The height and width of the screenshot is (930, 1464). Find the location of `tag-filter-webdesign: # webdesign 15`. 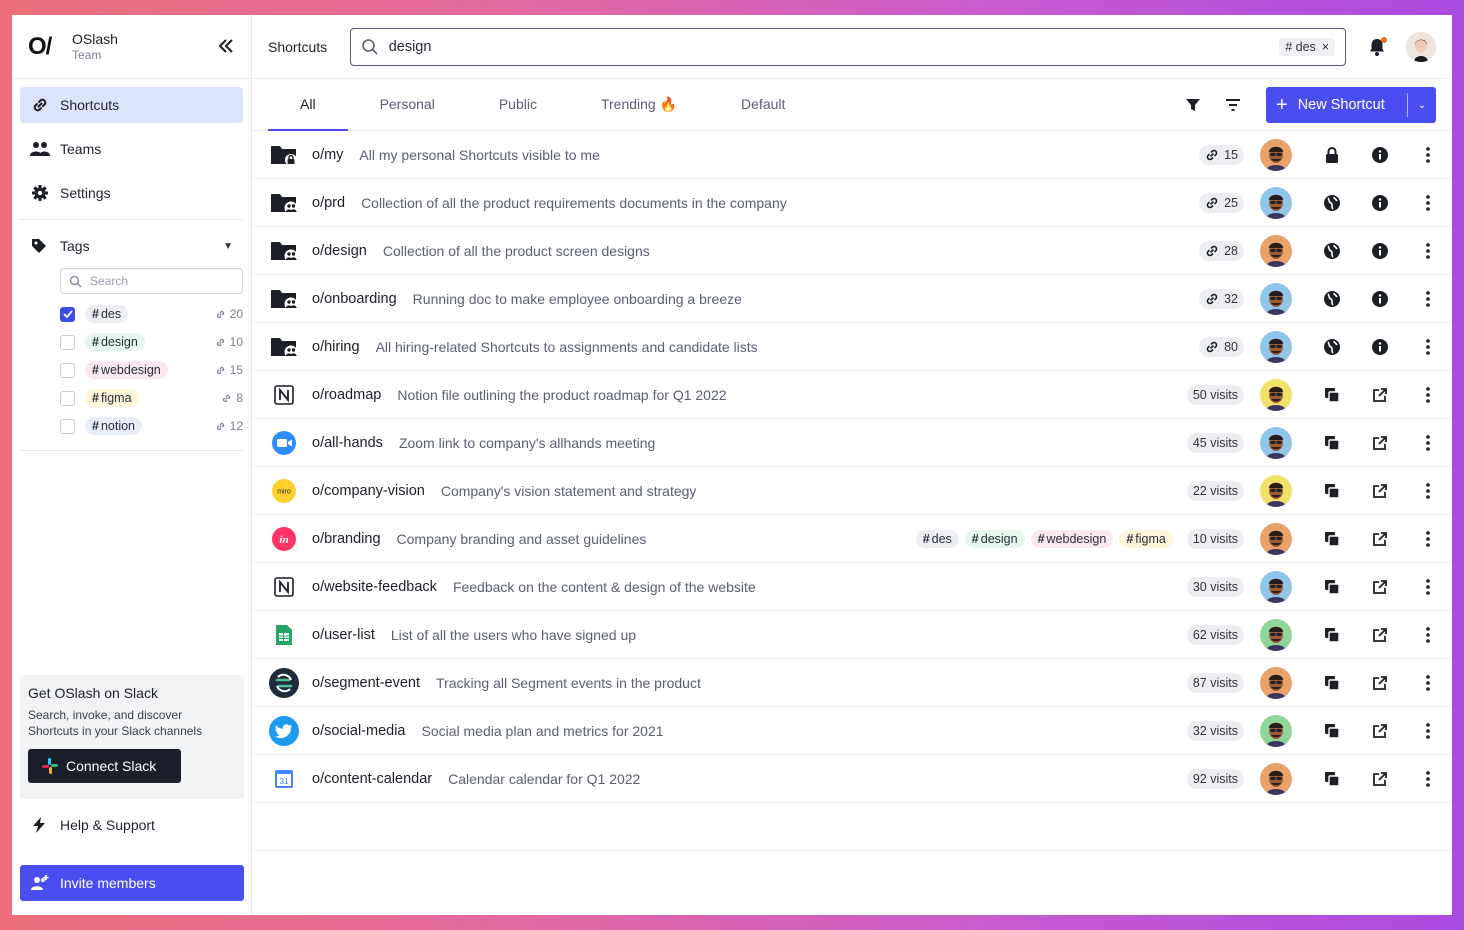

tag-filter-webdesign: # webdesign 15 is located at coordinates (131, 370).